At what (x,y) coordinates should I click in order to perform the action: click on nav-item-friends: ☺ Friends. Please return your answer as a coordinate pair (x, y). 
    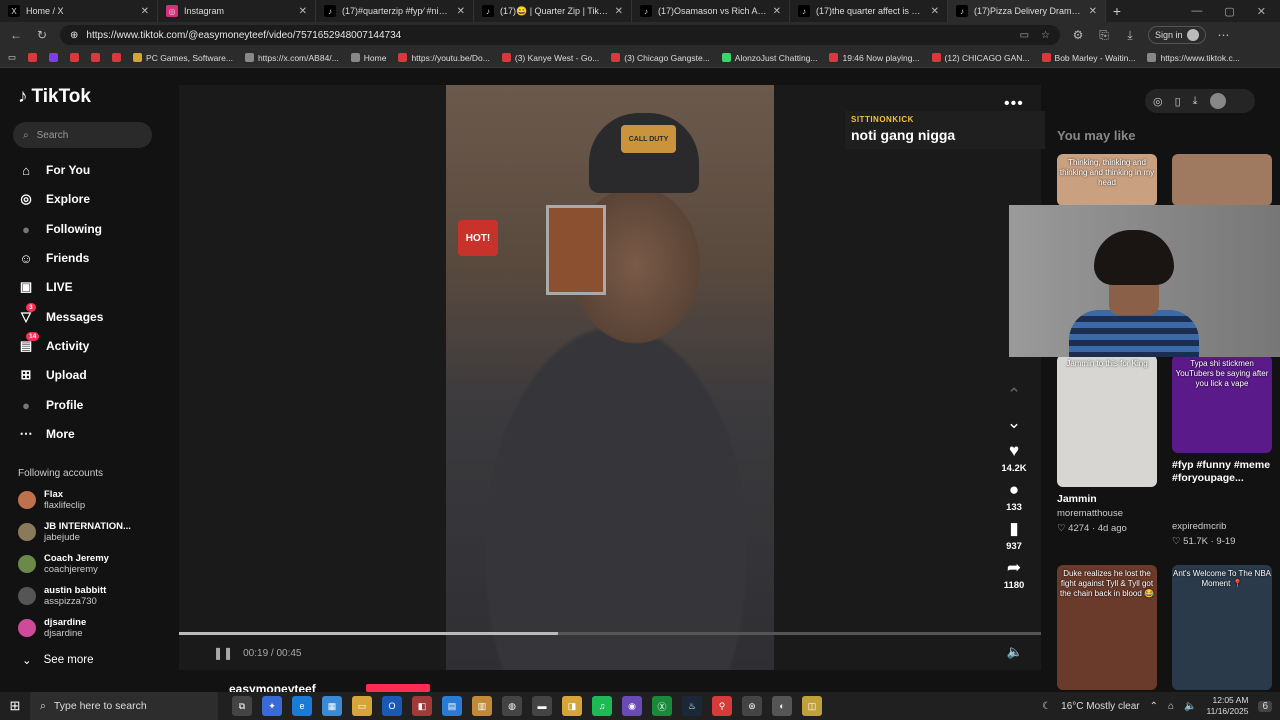
    Looking at the image, I should click on (53, 258).